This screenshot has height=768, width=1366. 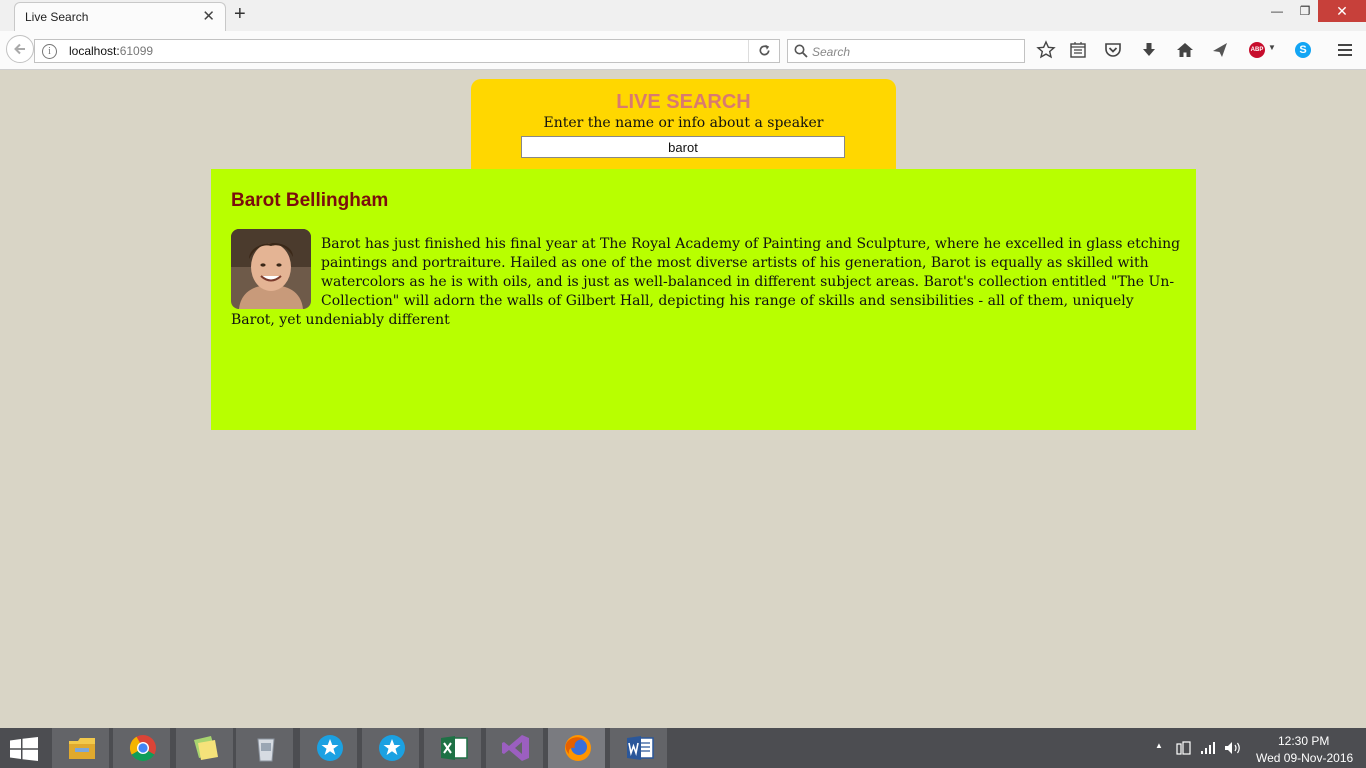 I want to click on tab-bar: Live Search ✕ + — ❐ ✕, so click(x=683, y=15).